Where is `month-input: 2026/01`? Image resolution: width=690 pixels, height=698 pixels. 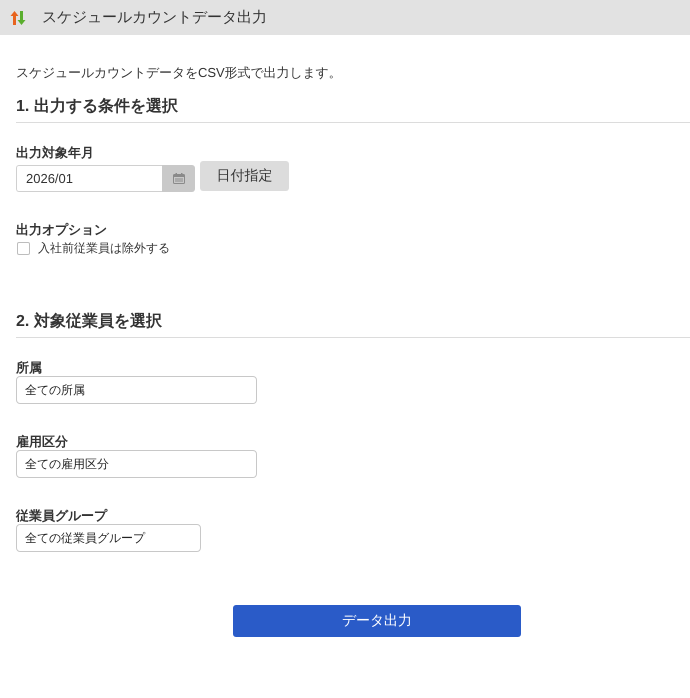
month-input: 2026/01 is located at coordinates (89, 178).